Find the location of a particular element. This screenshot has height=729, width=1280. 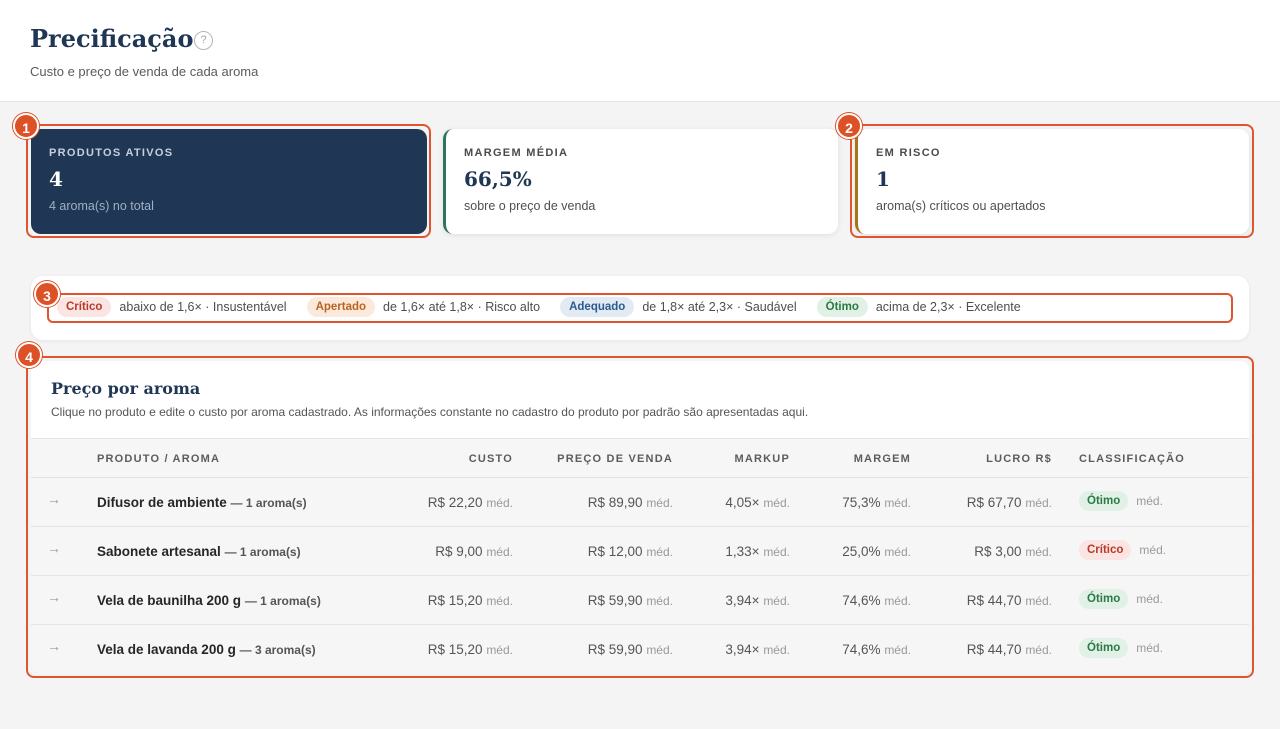

product-aroma-count: — 3 aroma(s) is located at coordinates (277, 650).